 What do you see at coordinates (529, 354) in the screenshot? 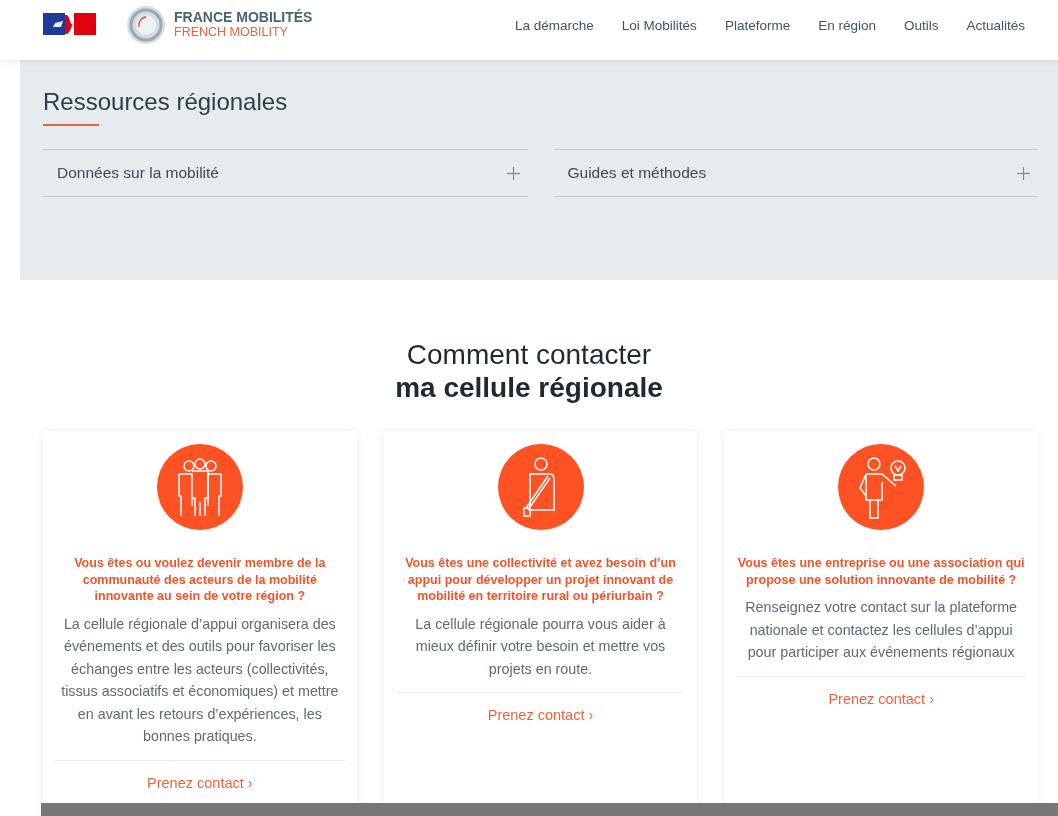
I see `section-heading: Comment contacter` at bounding box center [529, 354].